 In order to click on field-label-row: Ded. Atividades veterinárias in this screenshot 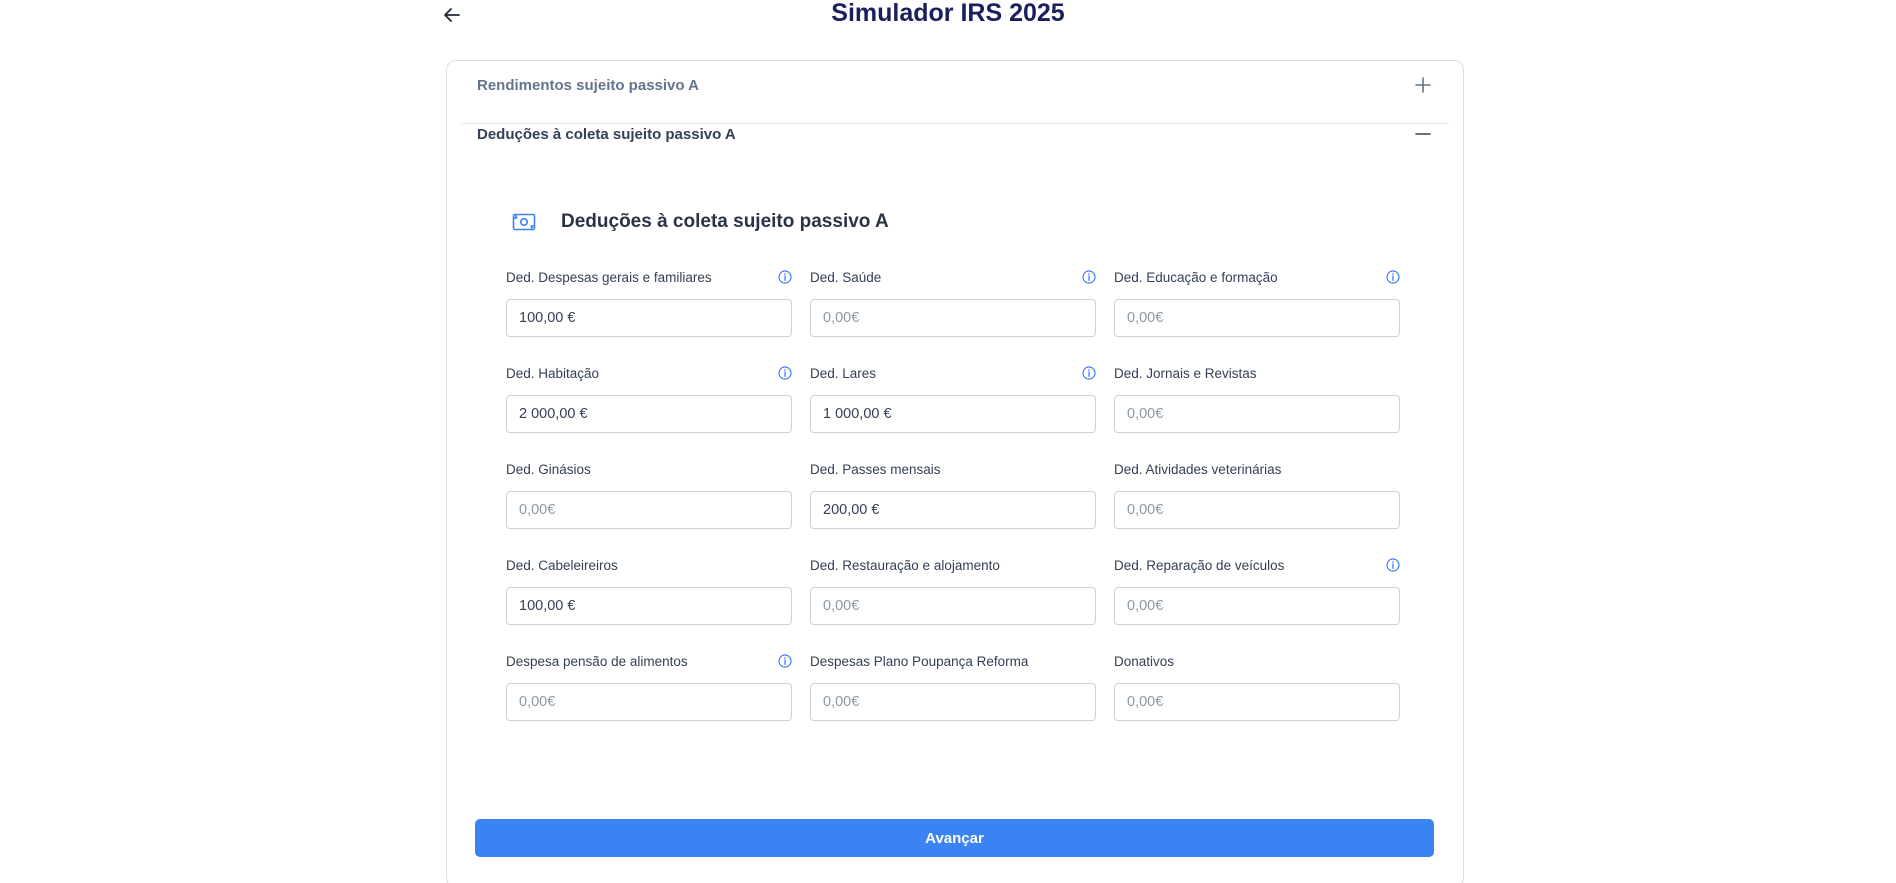, I will do `click(1257, 469)`.